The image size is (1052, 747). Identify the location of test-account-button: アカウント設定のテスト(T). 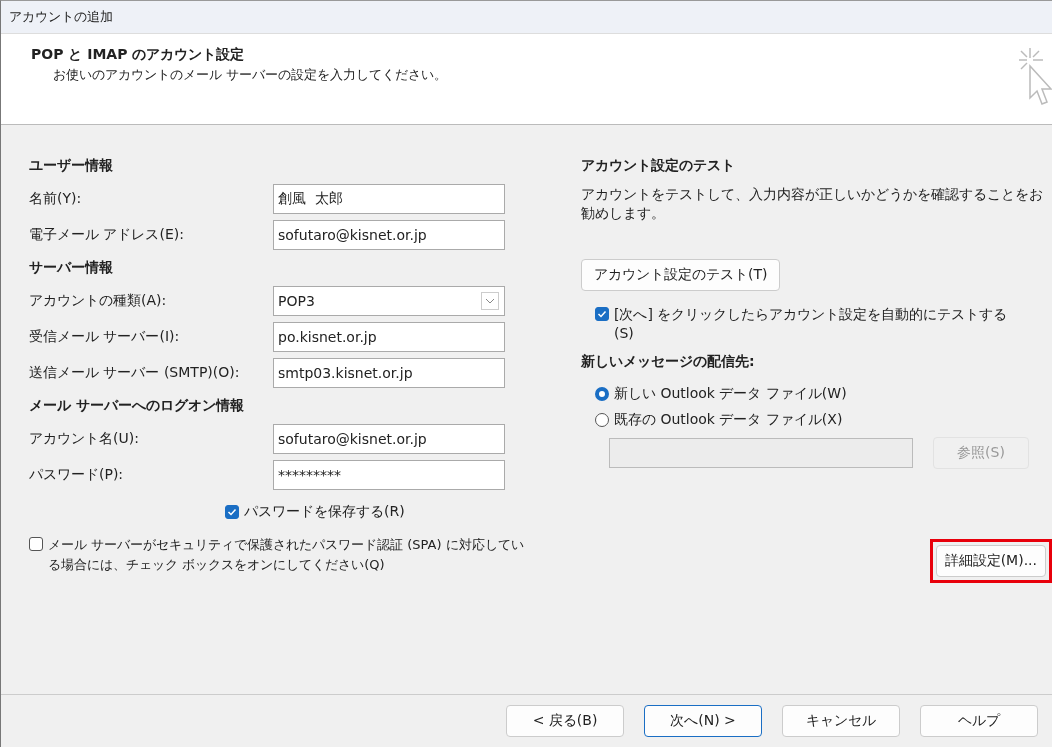
(681, 275).